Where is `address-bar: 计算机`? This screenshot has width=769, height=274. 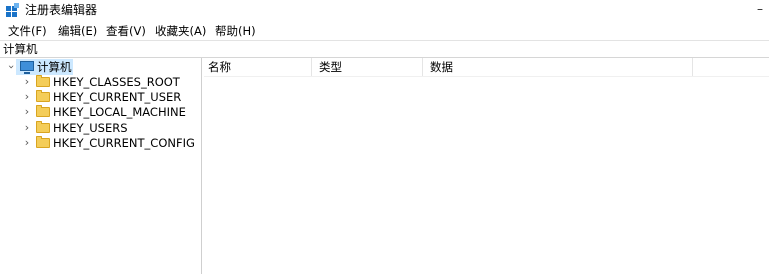 address-bar: 计算机 is located at coordinates (384, 49).